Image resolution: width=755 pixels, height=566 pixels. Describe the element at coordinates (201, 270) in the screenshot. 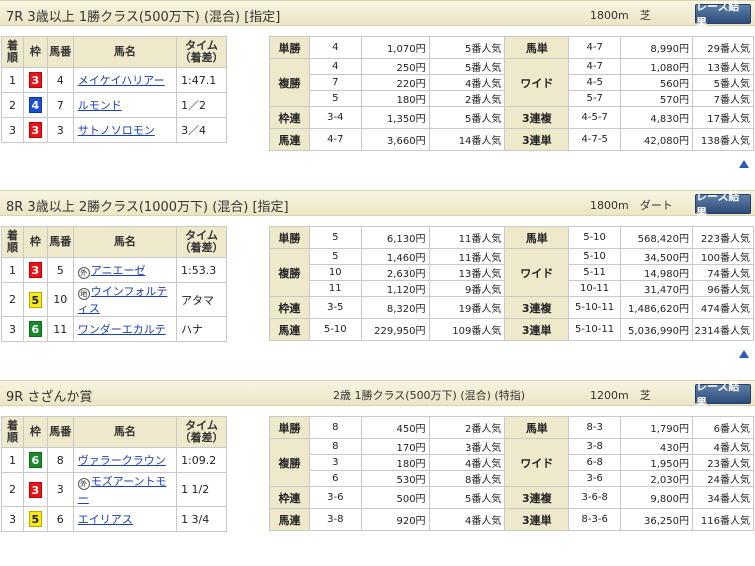

I see `finish-time: 1:53.3` at that location.